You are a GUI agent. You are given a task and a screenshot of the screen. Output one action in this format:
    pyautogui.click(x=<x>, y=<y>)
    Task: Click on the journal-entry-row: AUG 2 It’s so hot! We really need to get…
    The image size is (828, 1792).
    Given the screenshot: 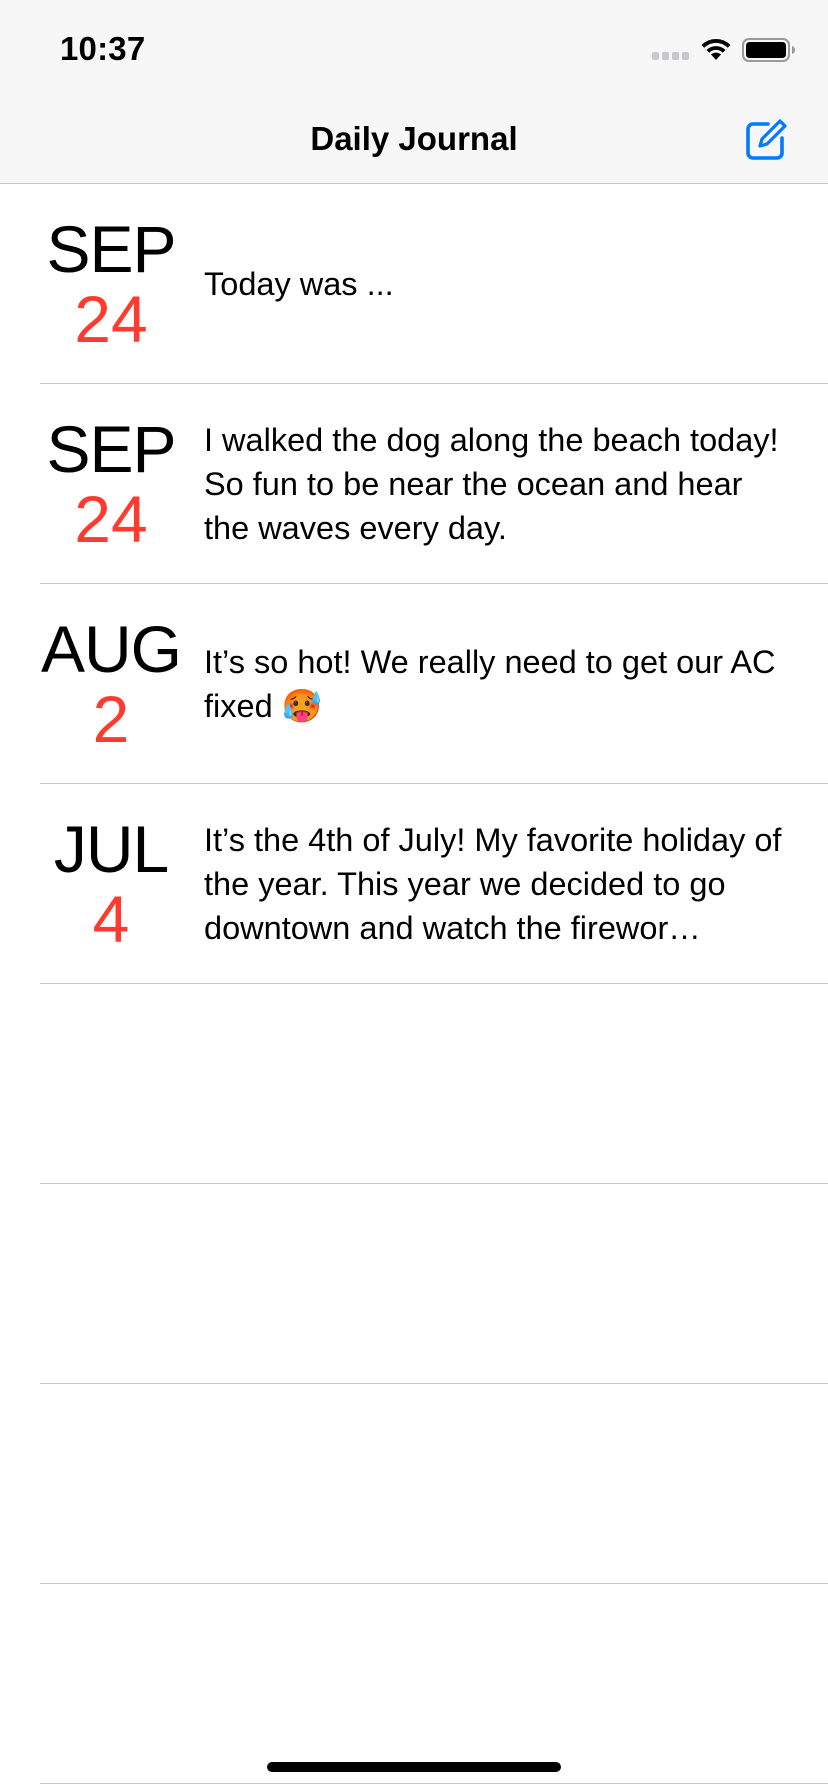 What is the action you would take?
    pyautogui.click(x=414, y=684)
    